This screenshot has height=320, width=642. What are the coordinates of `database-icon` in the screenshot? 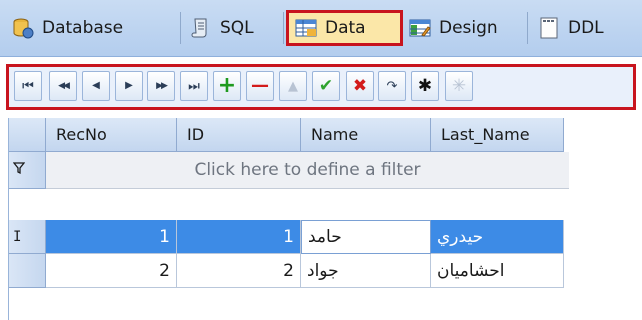 It's located at (23, 28).